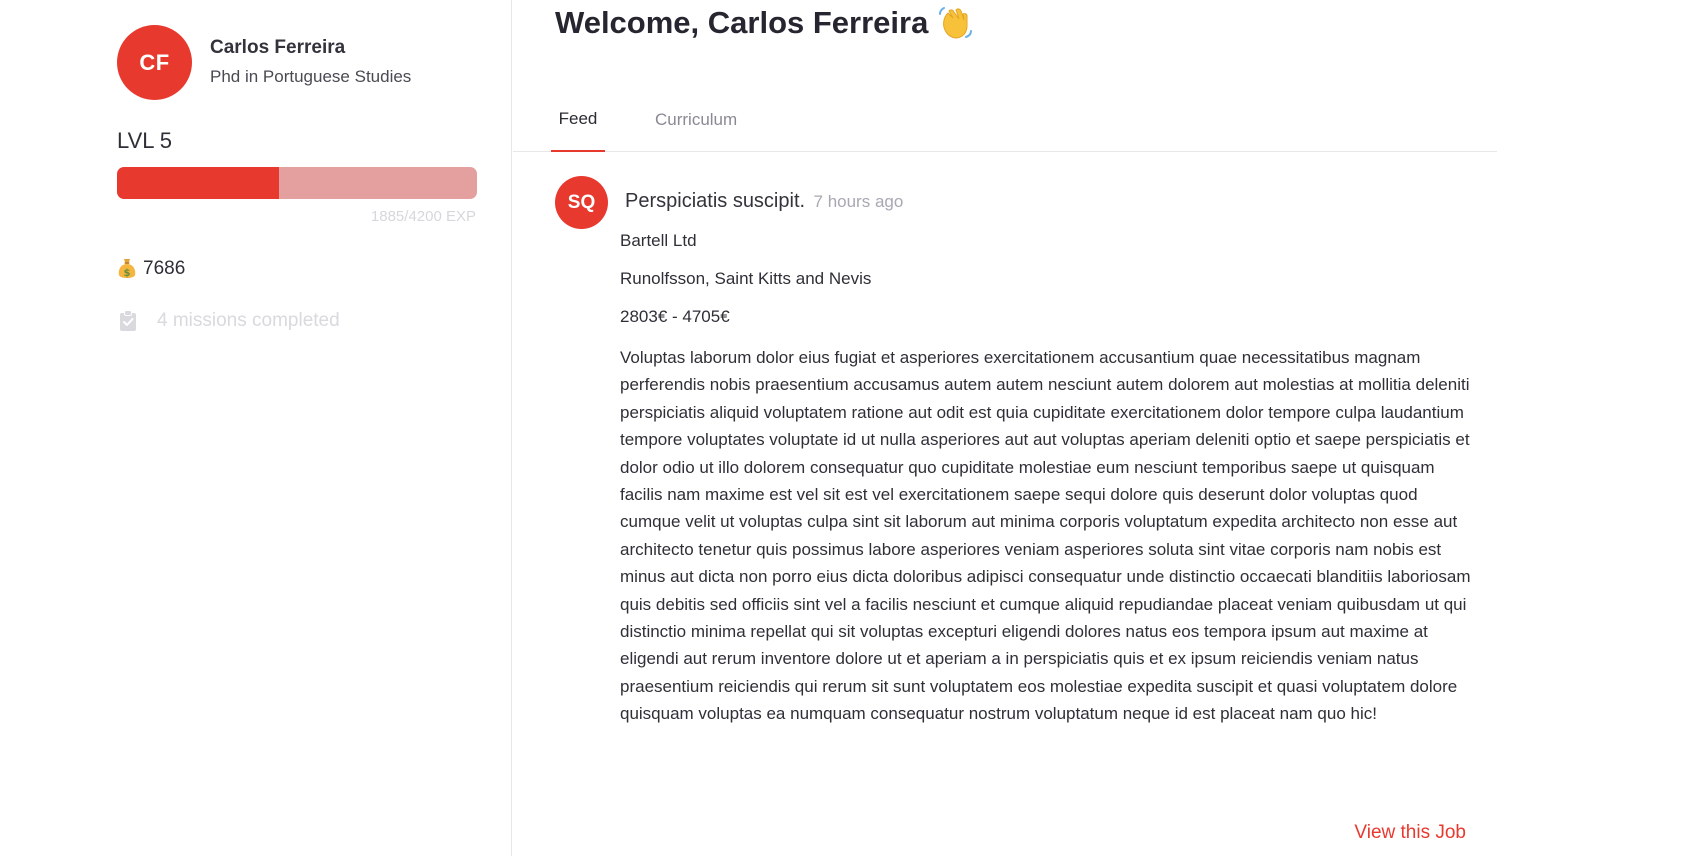 The height and width of the screenshot is (856, 1688). I want to click on tab-curriculum: Curriculum, so click(696, 120).